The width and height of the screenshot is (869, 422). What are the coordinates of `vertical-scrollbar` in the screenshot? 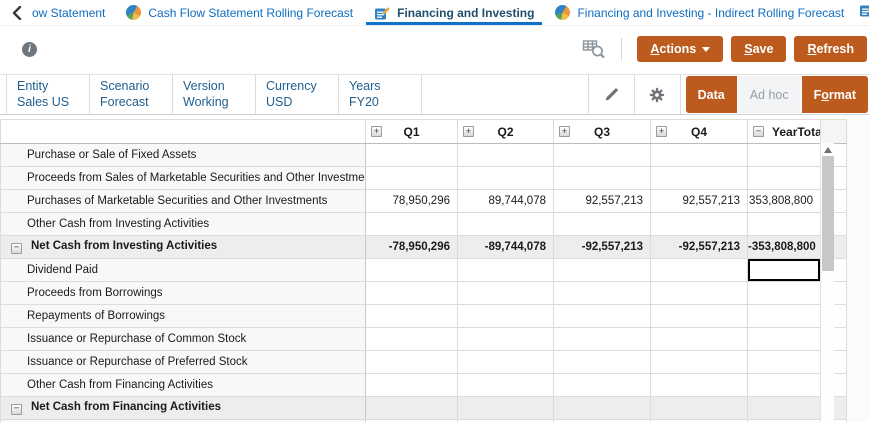 It's located at (827, 282).